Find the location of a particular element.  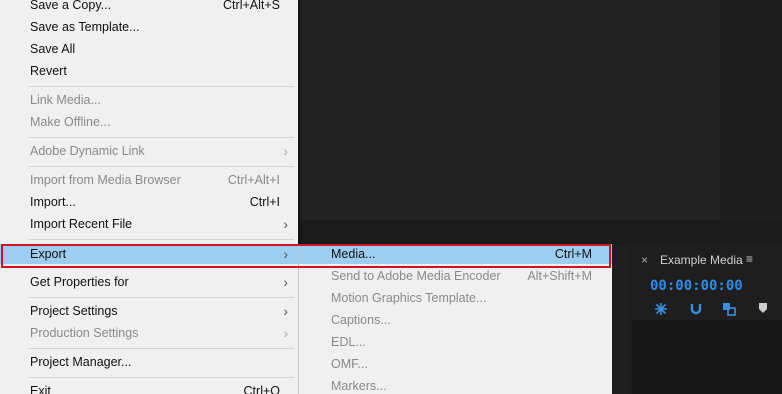

timecode-display: 00:00:00:00 is located at coordinates (696, 286).